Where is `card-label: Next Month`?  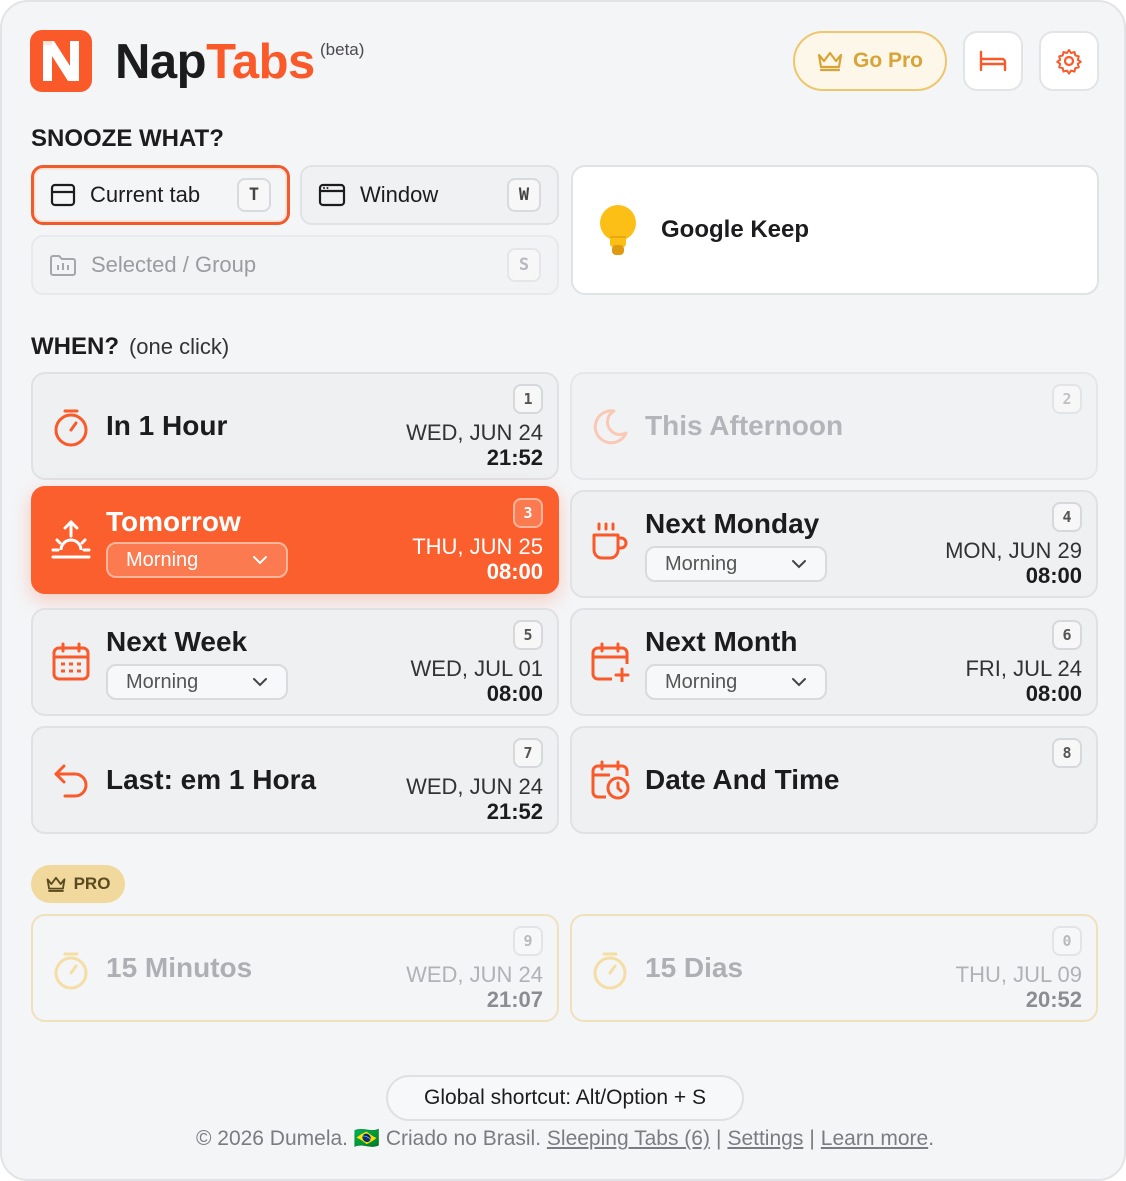
card-label: Next Month is located at coordinates (721, 641).